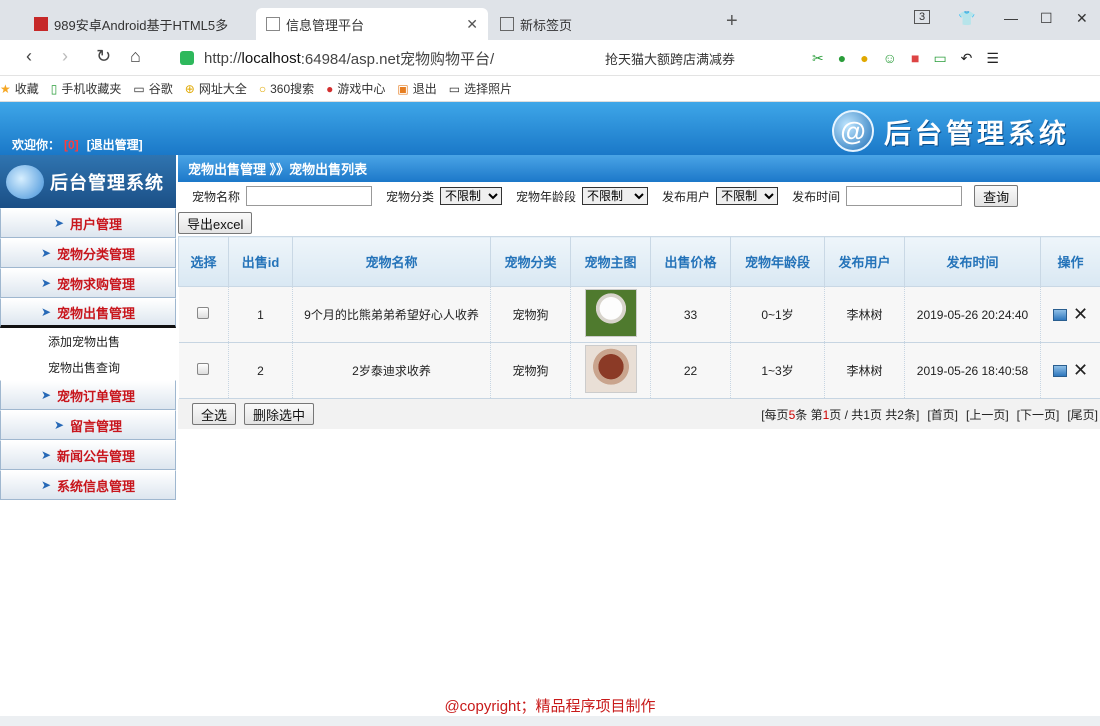 The width and height of the screenshot is (1100, 726). I want to click on star-icon: ★, so click(5, 88).